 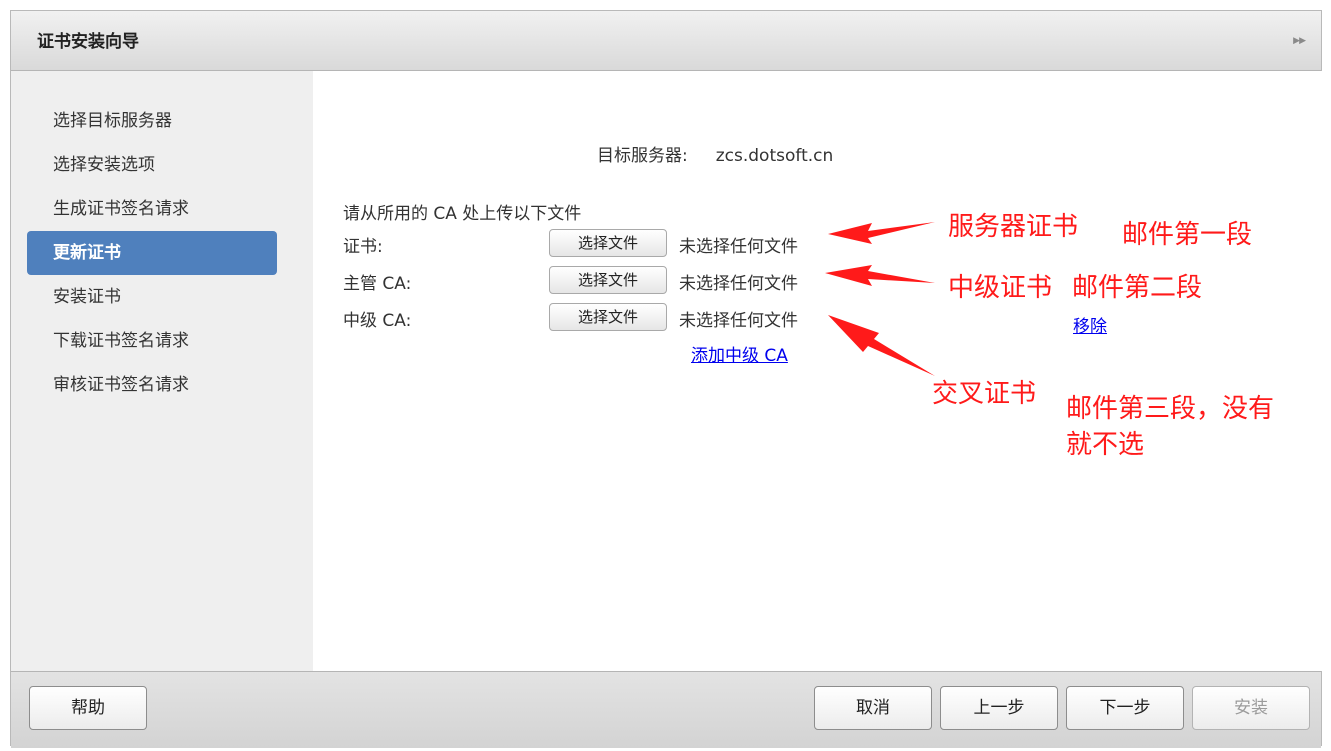 What do you see at coordinates (881, 345) in the screenshot?
I see `arrow-to-intermediate-ca` at bounding box center [881, 345].